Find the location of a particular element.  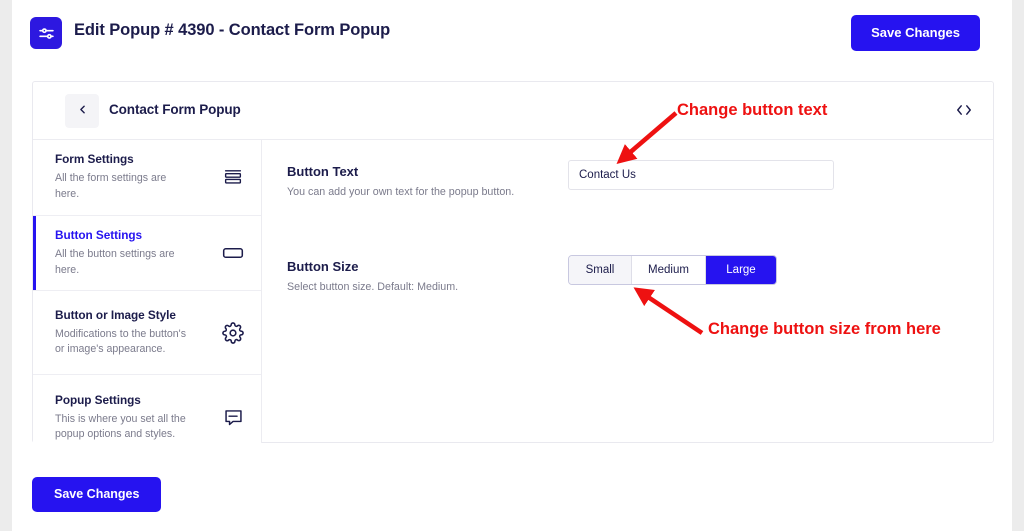

sidebar-item-label: Button or Image Style is located at coordinates (115, 315).